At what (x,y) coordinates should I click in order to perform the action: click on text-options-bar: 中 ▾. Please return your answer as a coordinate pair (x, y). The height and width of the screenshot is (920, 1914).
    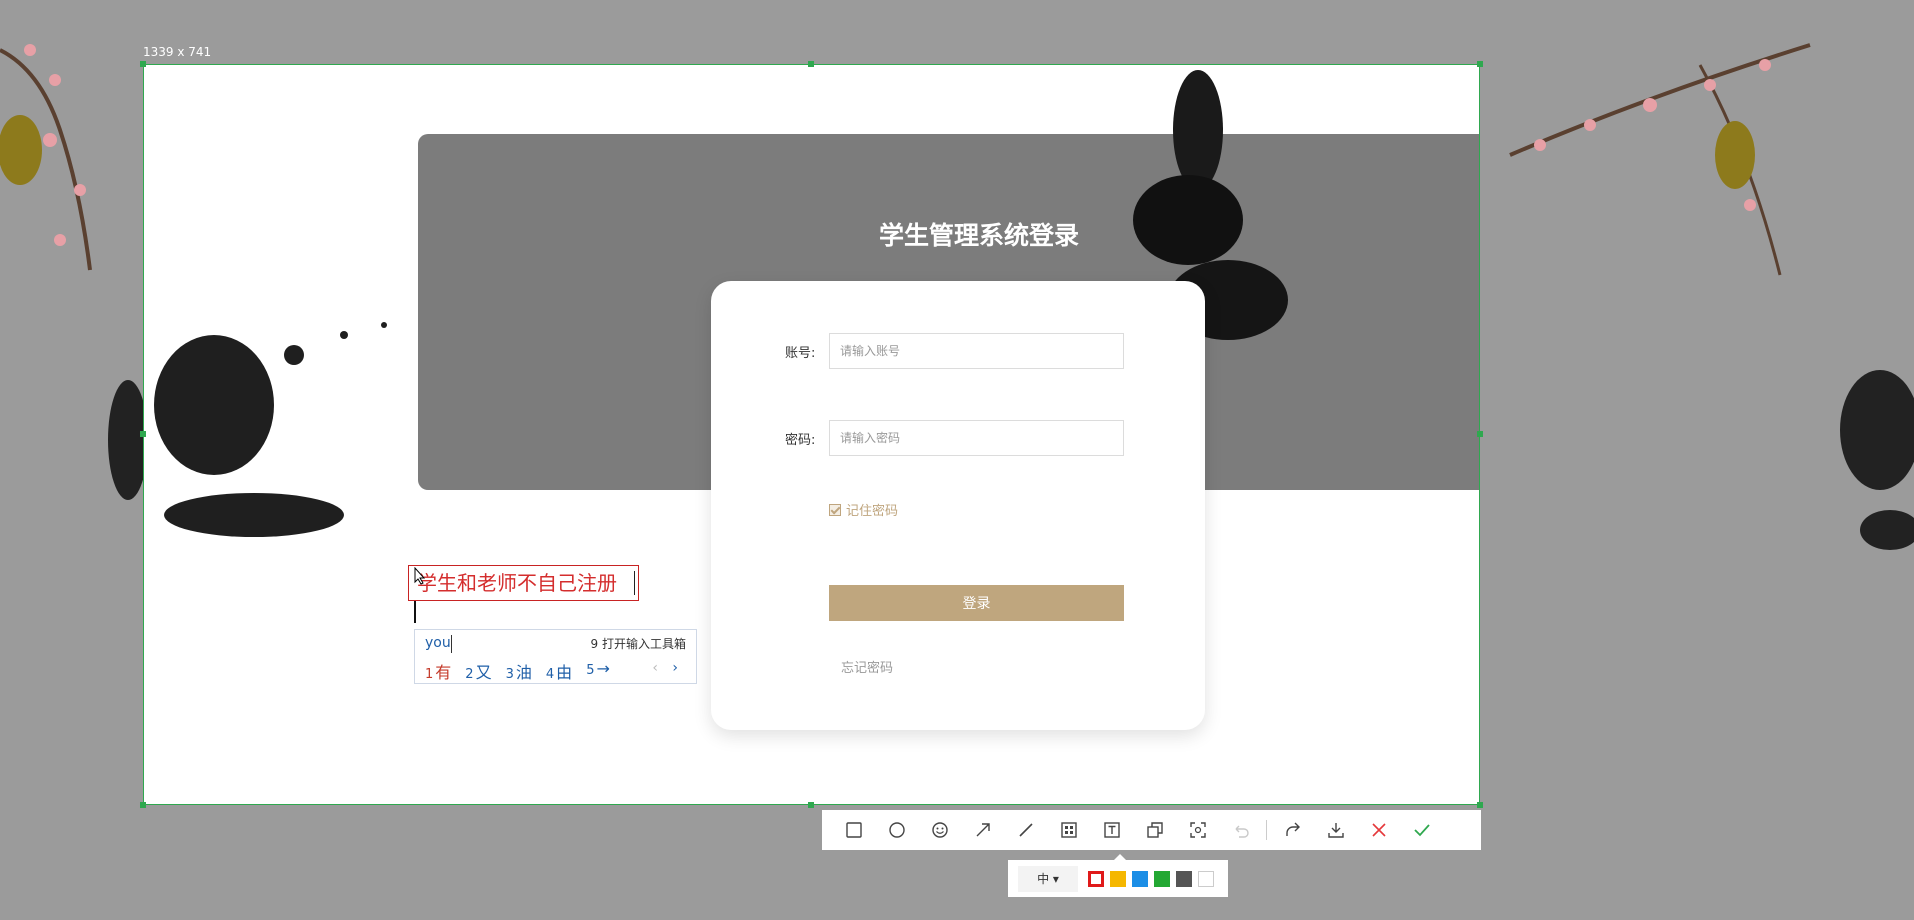
    Looking at the image, I should click on (1118, 875).